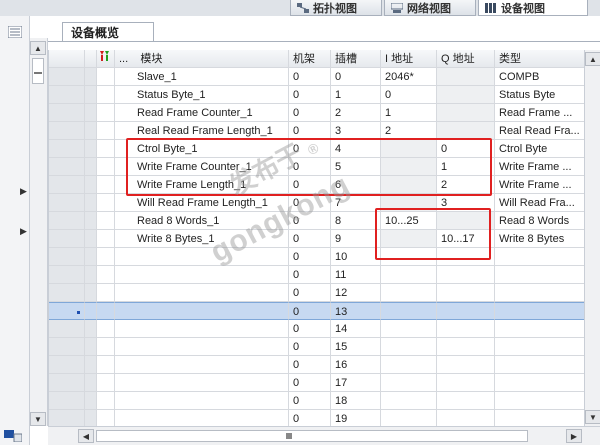 The height and width of the screenshot is (445, 600). What do you see at coordinates (316, 347) in the screenshot?
I see `table-row: 0 15` at bounding box center [316, 347].